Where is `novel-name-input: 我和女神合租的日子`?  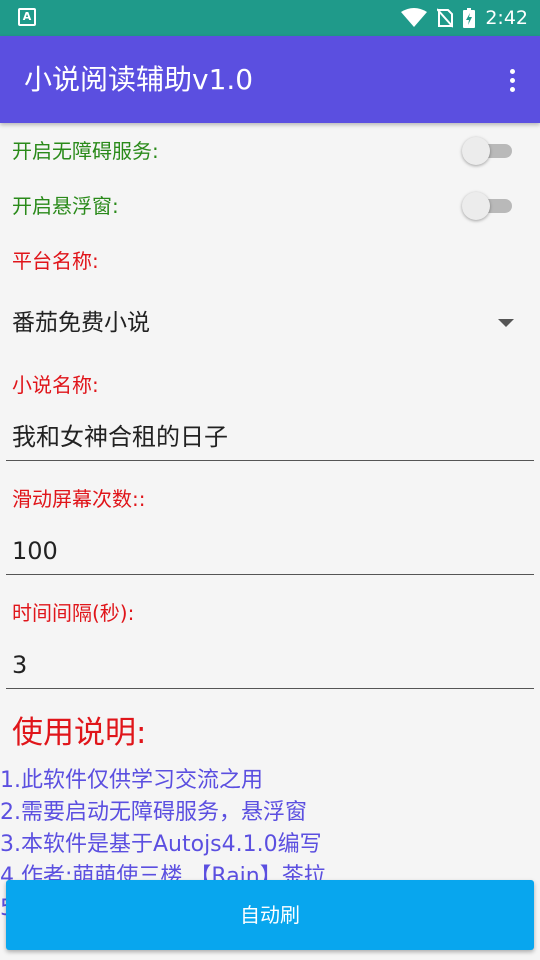 novel-name-input: 我和女神合租的日子 is located at coordinates (270, 438).